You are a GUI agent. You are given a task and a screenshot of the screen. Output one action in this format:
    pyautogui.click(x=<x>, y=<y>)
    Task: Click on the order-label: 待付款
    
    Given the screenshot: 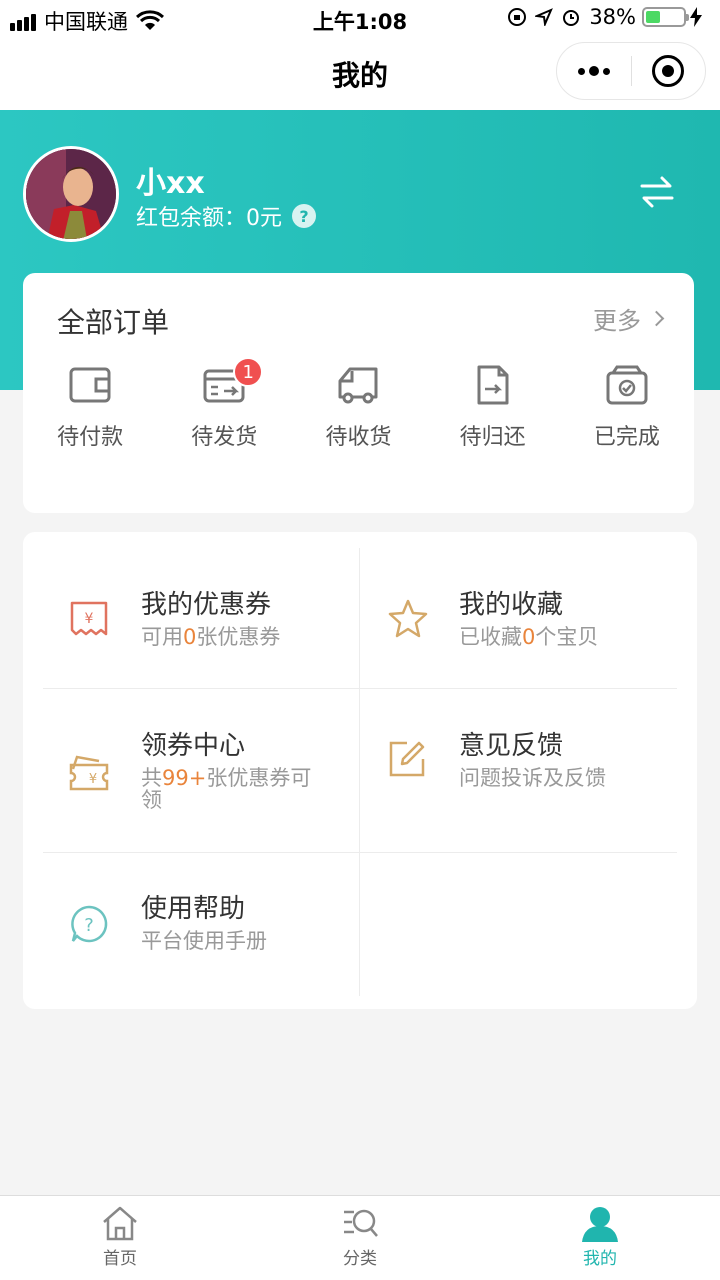 What is the action you would take?
    pyautogui.click(x=90, y=437)
    